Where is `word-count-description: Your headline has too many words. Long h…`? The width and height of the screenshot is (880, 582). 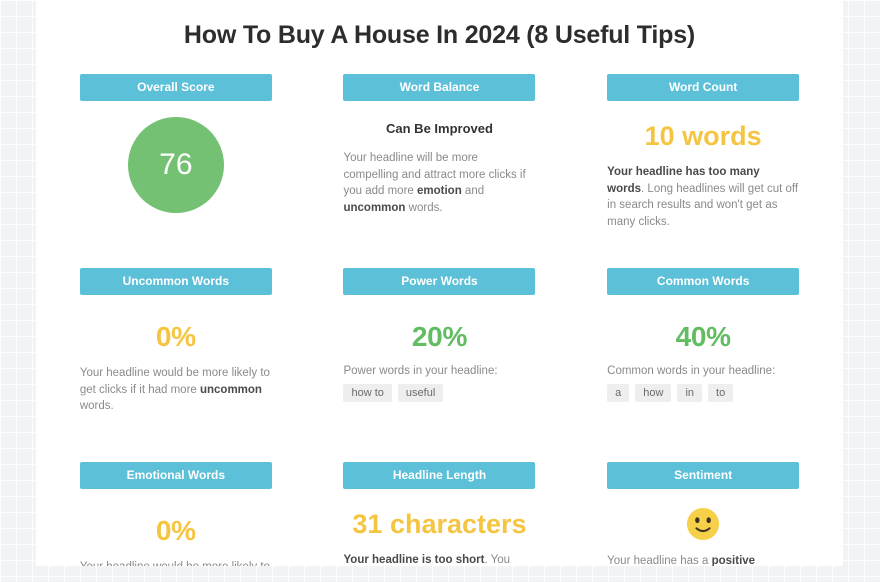
word-count-description: Your headline has too many words. Long h… is located at coordinates (703, 197).